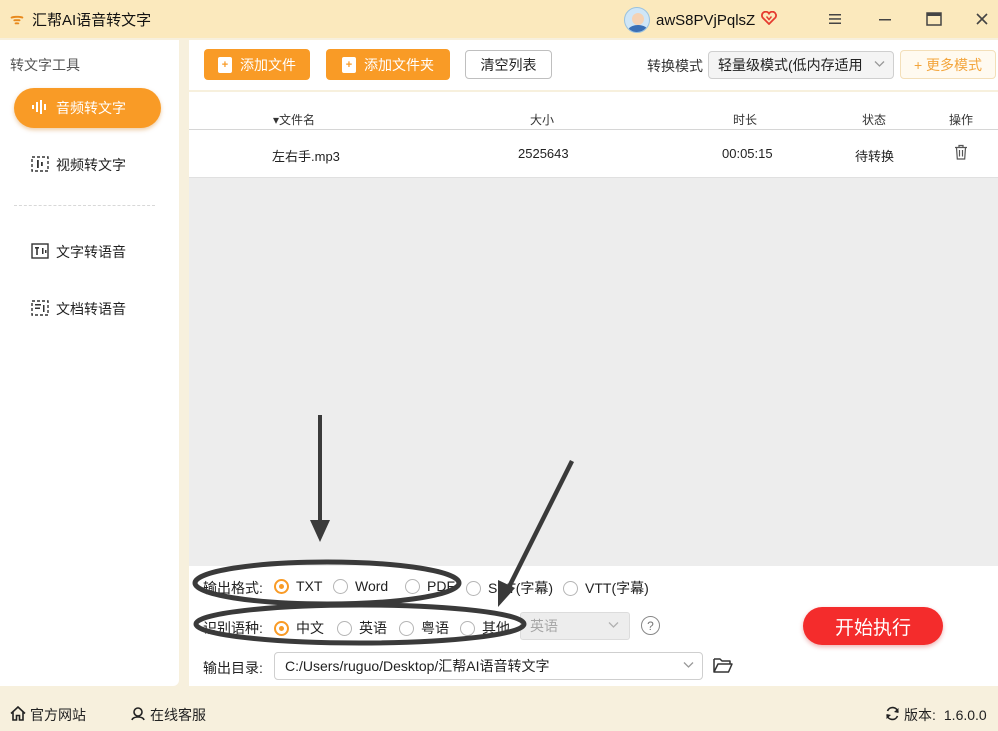  I want to click on help-icon: ?, so click(650, 625).